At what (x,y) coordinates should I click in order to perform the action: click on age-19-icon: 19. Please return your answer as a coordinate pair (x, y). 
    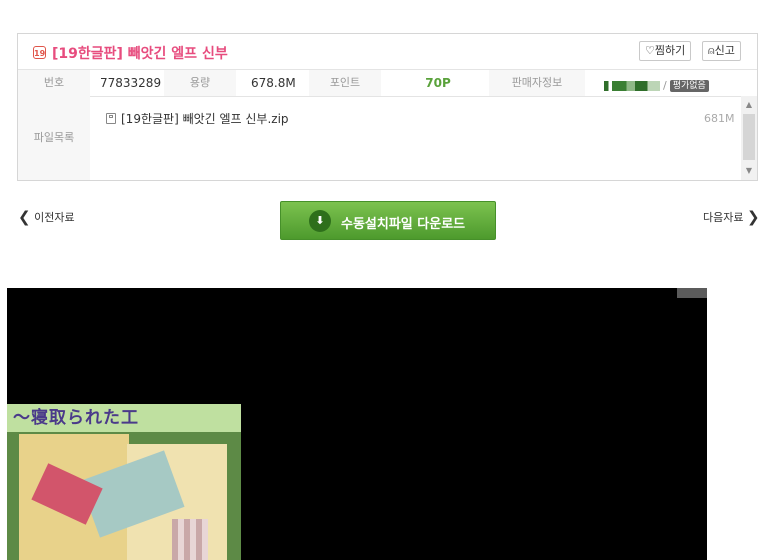
    Looking at the image, I should click on (39, 52).